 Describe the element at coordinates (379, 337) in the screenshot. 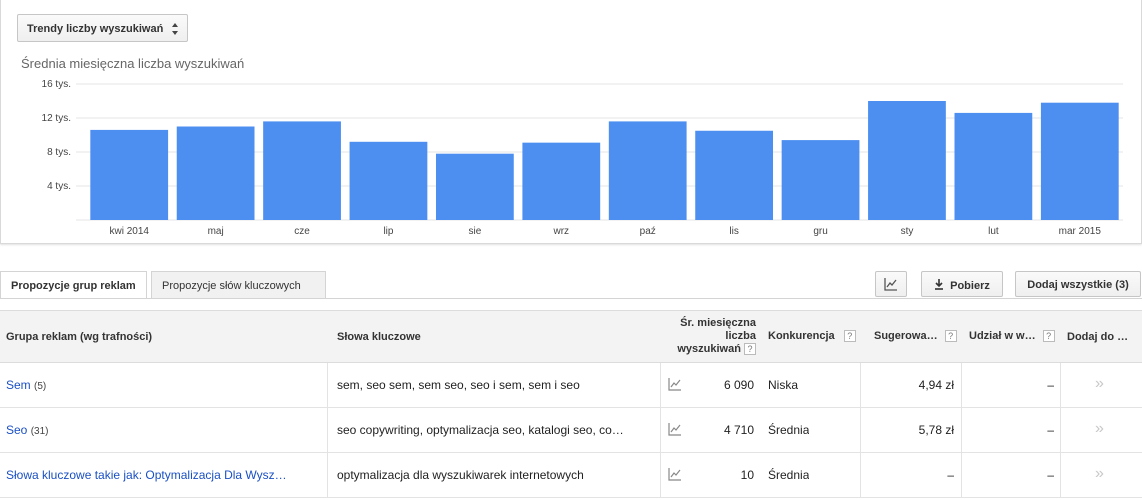

I see `header-keywords: Słowa kluczowe` at that location.